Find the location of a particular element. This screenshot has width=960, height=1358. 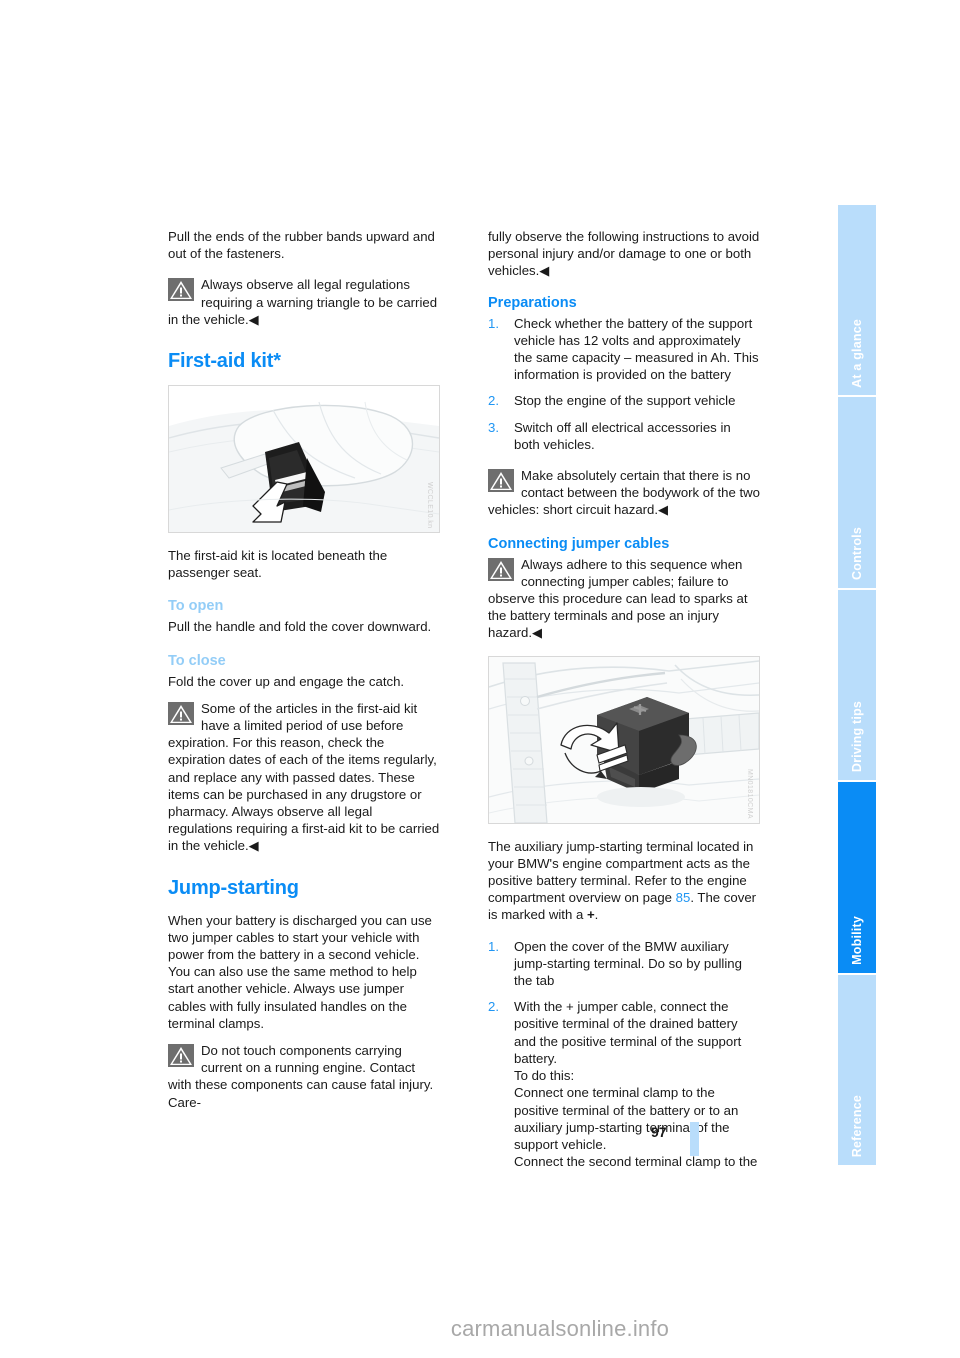

heading-first-aid-kit: First-aid kit* is located at coordinates (224, 361).